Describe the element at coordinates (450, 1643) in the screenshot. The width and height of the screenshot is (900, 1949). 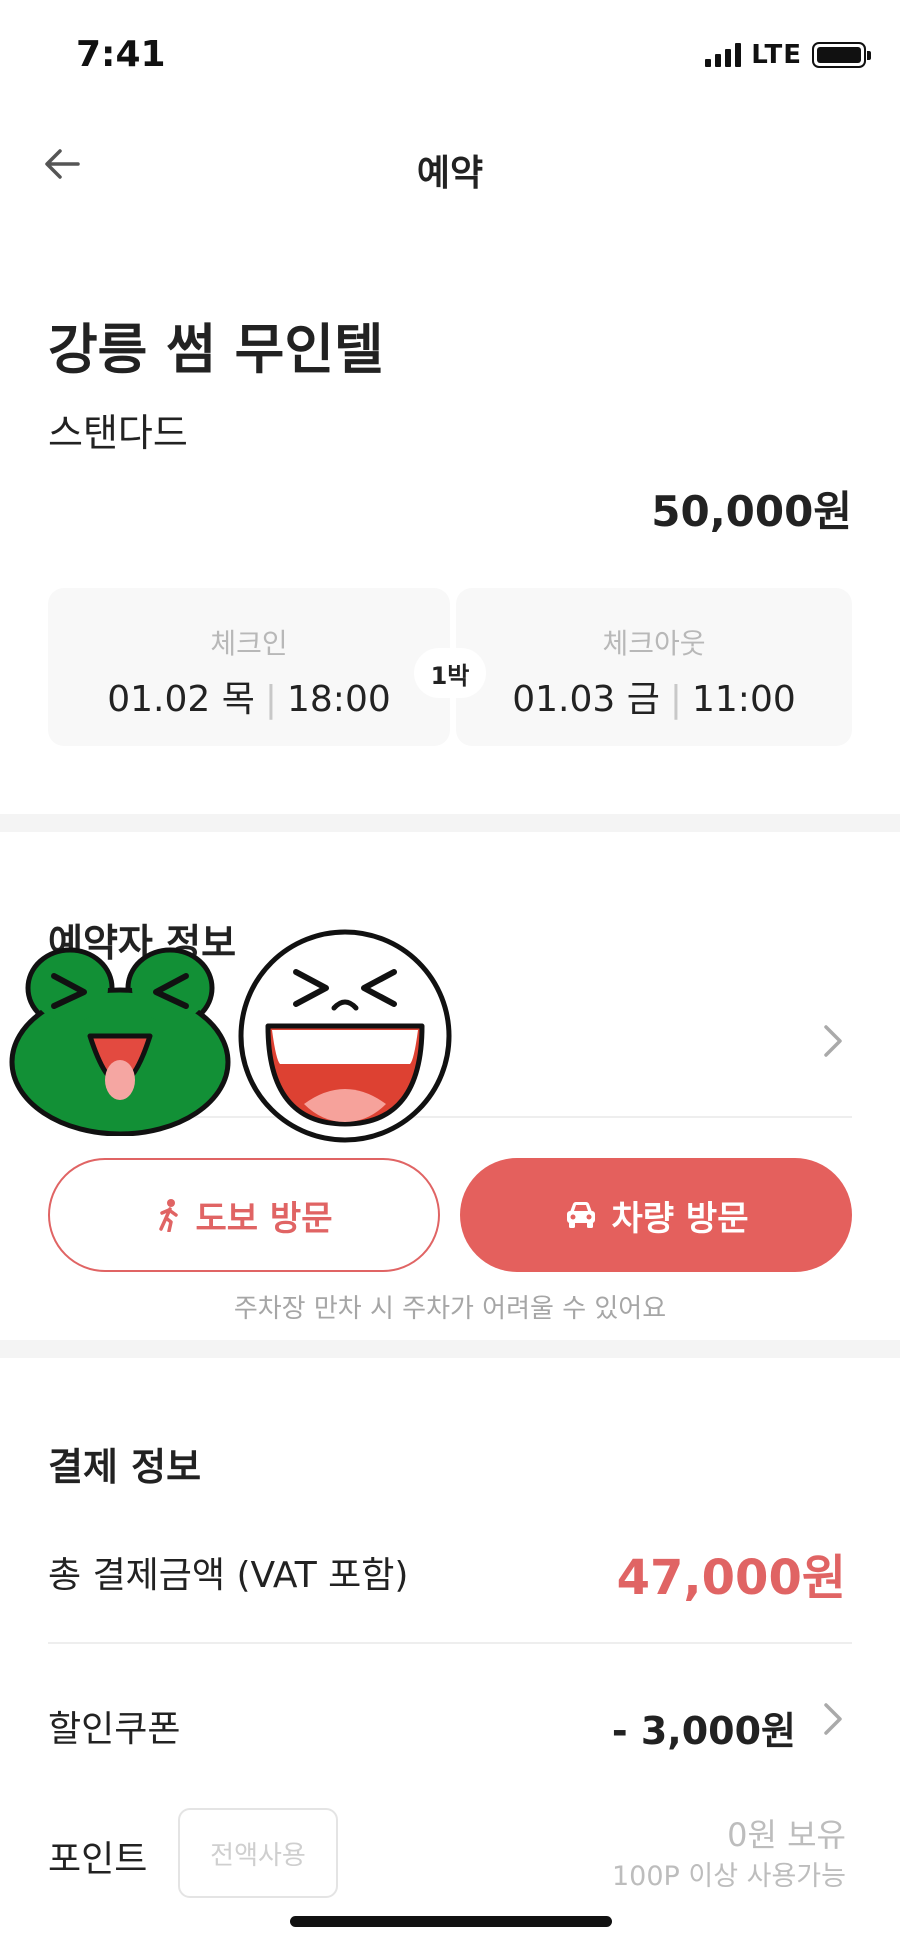
I see `row-divider` at that location.